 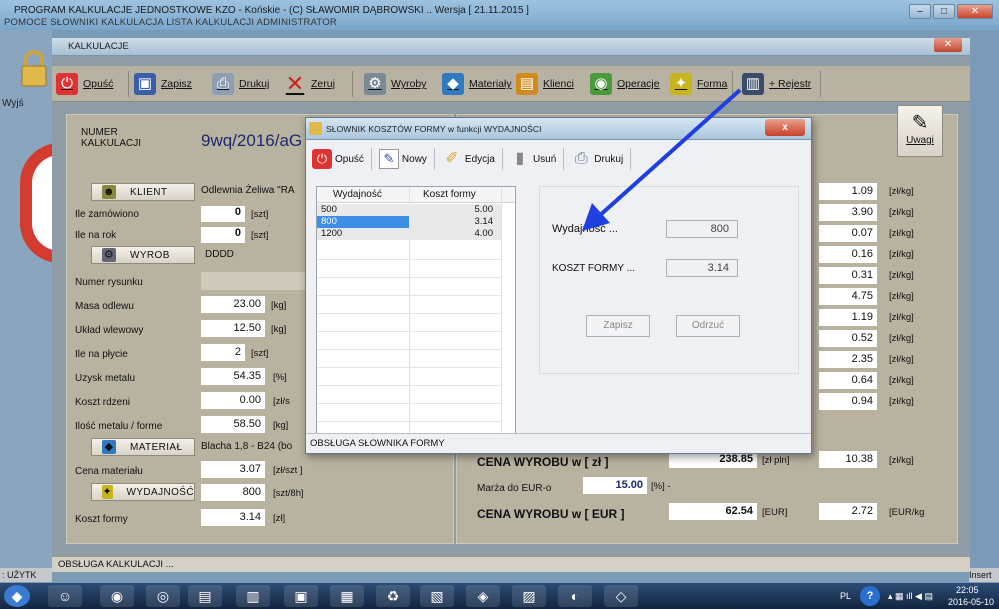 I want to click on recycle-icon: ♻, so click(x=393, y=596).